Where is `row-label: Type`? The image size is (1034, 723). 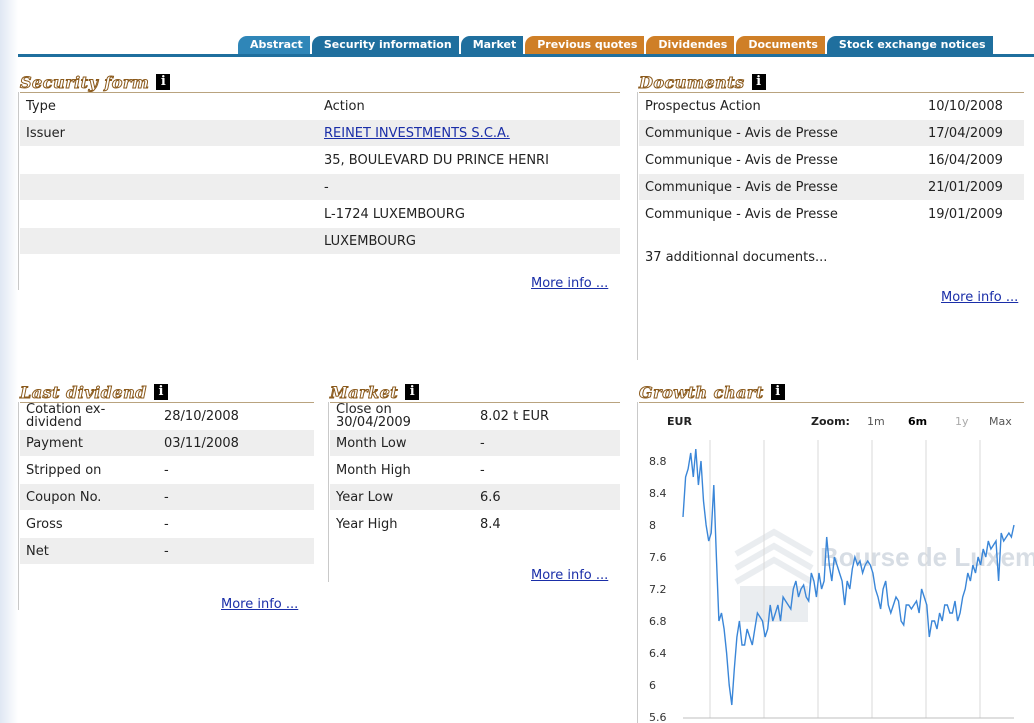
row-label: Type is located at coordinates (169, 106).